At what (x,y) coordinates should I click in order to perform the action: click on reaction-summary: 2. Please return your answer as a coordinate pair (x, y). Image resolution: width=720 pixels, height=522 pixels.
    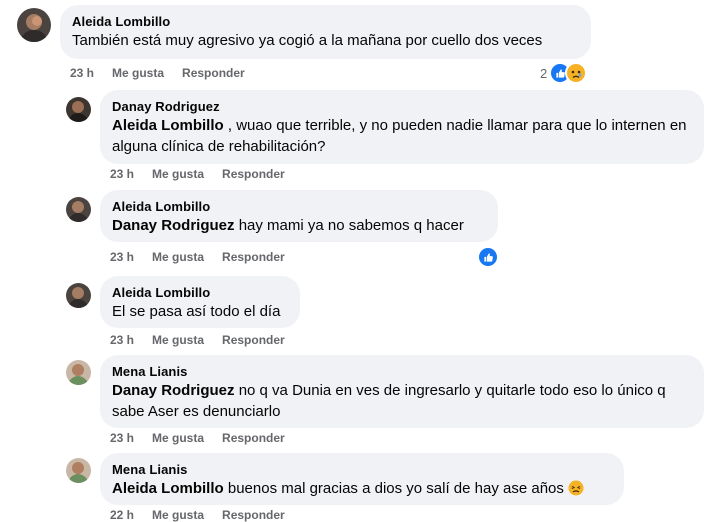
    Looking at the image, I should click on (564, 73).